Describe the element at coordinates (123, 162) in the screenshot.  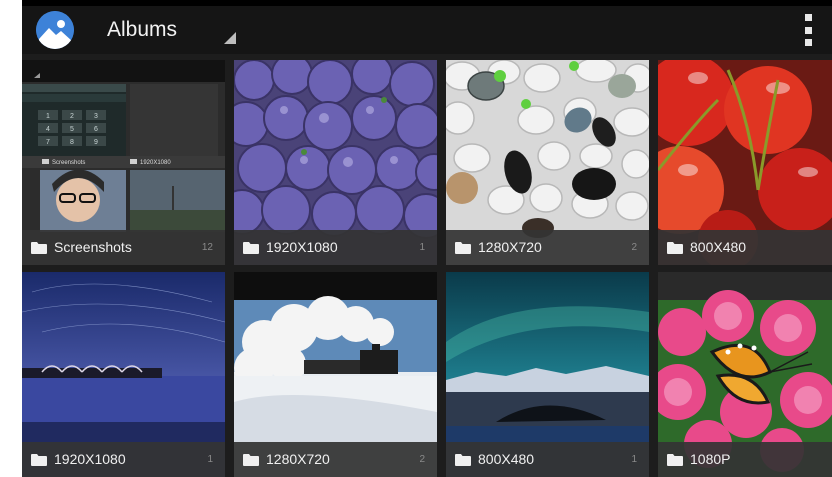
I see `album-tile: 1 2 3 4 5 6 7 8 9 Screenshots 1920X1080` at that location.